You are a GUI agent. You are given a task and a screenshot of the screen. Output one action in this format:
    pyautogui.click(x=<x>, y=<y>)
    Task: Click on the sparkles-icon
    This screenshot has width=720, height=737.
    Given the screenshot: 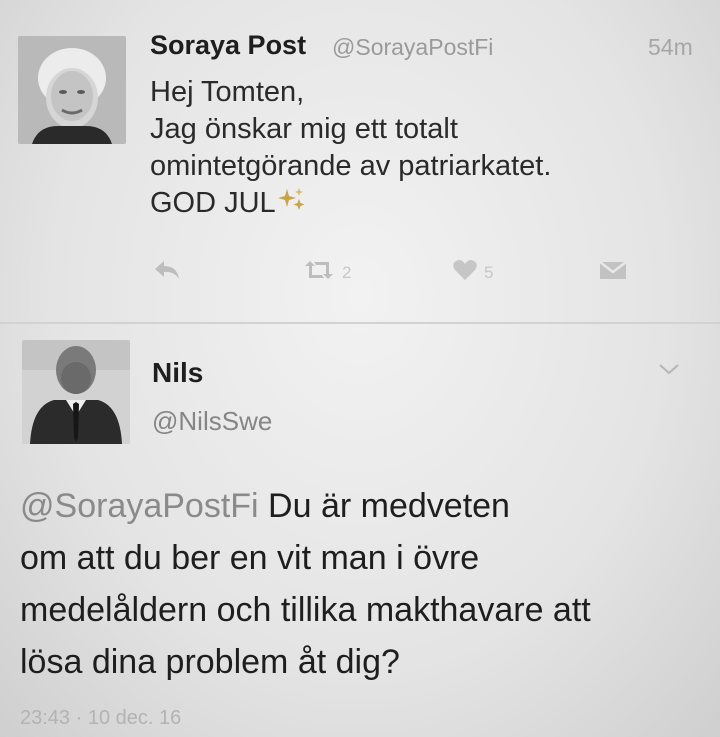 What is the action you would take?
    pyautogui.click(x=291, y=204)
    